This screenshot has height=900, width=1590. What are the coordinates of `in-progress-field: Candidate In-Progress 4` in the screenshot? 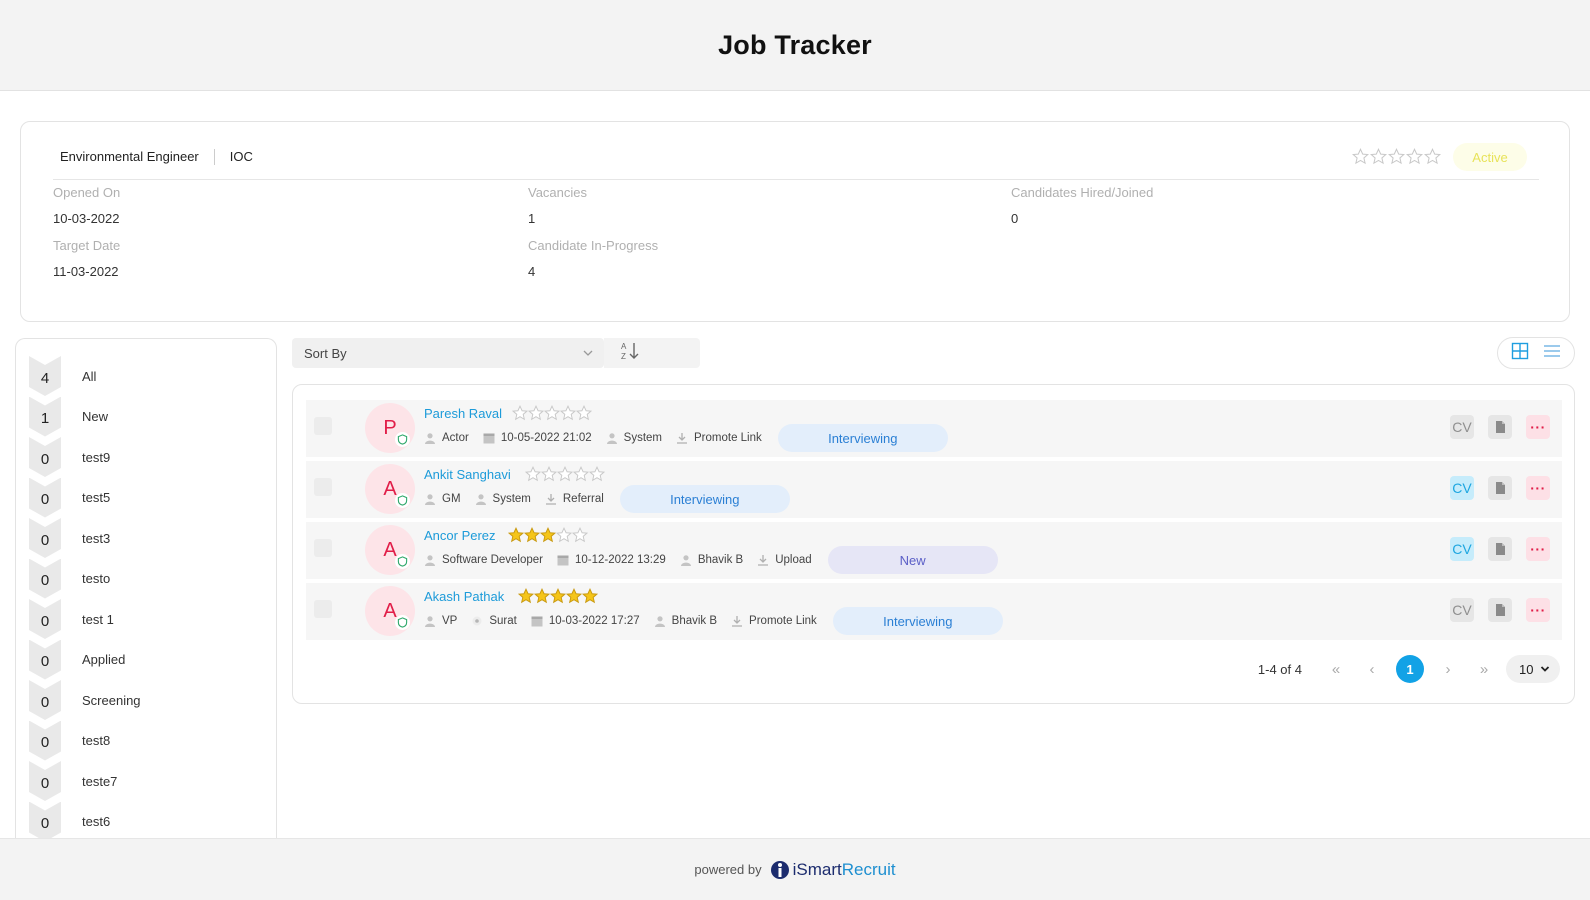 It's located at (593, 258).